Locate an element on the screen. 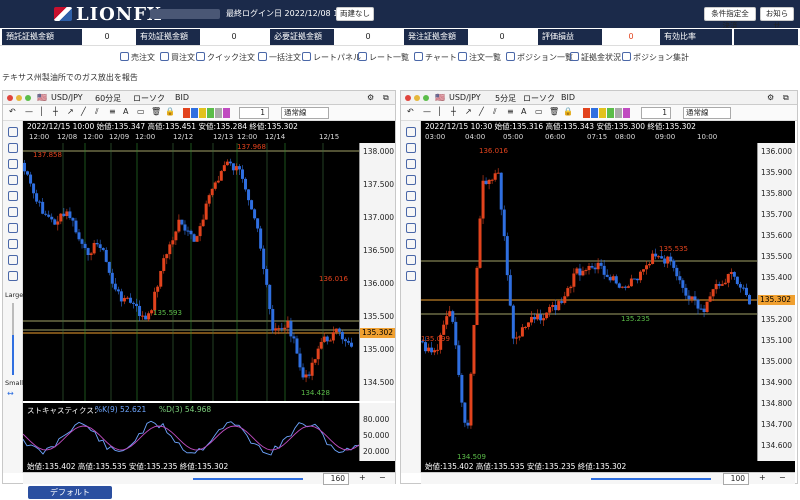  sell-order-button: 売注文 is located at coordinates (137, 57).